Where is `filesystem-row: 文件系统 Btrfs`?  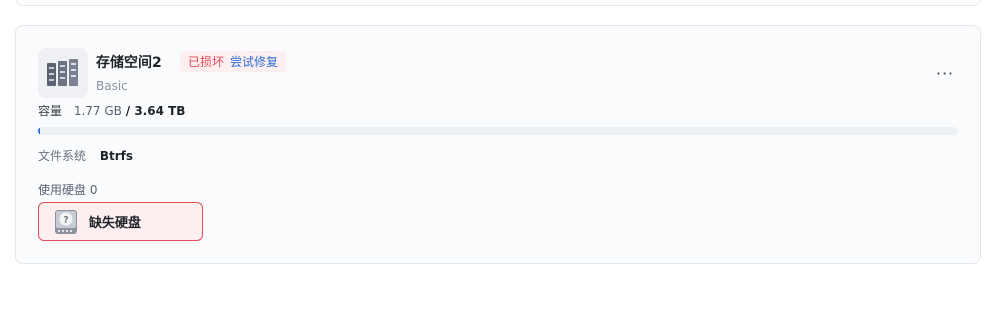 filesystem-row: 文件系统 Btrfs is located at coordinates (85, 155).